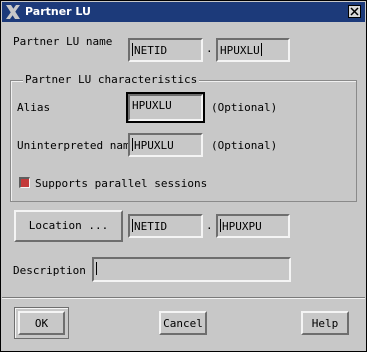  I want to click on close-icon, so click(354, 11).